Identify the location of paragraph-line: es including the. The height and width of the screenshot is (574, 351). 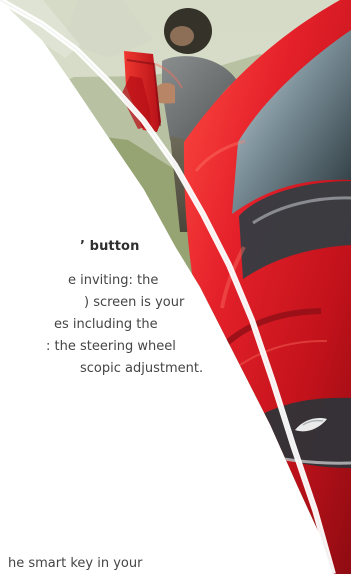
(106, 324).